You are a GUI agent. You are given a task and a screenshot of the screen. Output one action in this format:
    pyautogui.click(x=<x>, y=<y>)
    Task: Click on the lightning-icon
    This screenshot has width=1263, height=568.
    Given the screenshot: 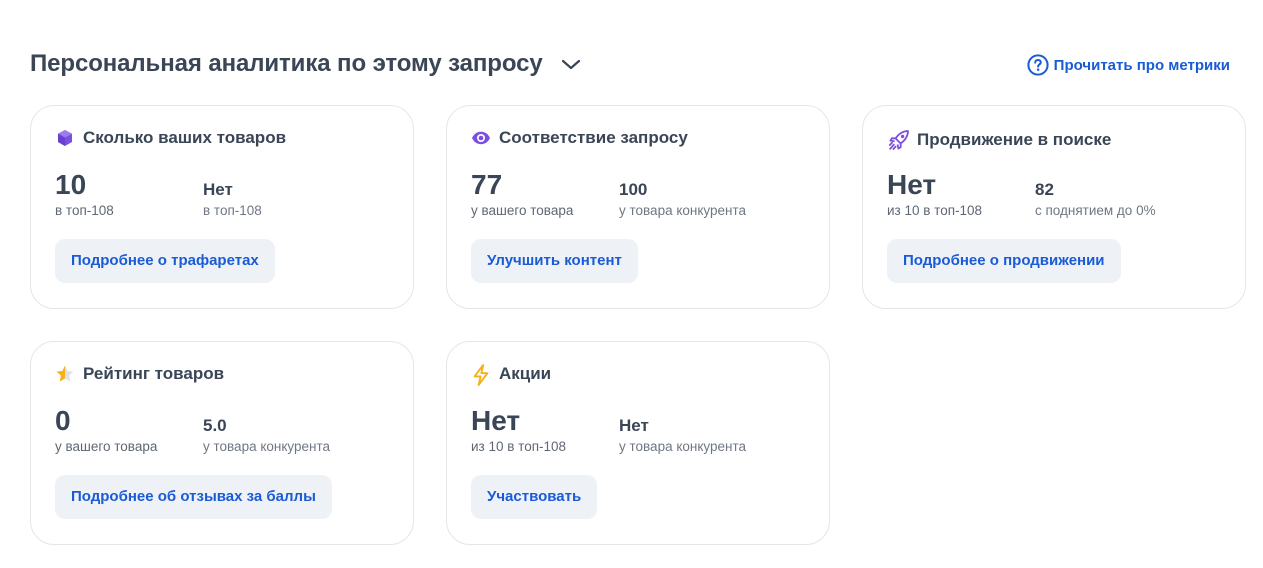 What is the action you would take?
    pyautogui.click(x=481, y=375)
    